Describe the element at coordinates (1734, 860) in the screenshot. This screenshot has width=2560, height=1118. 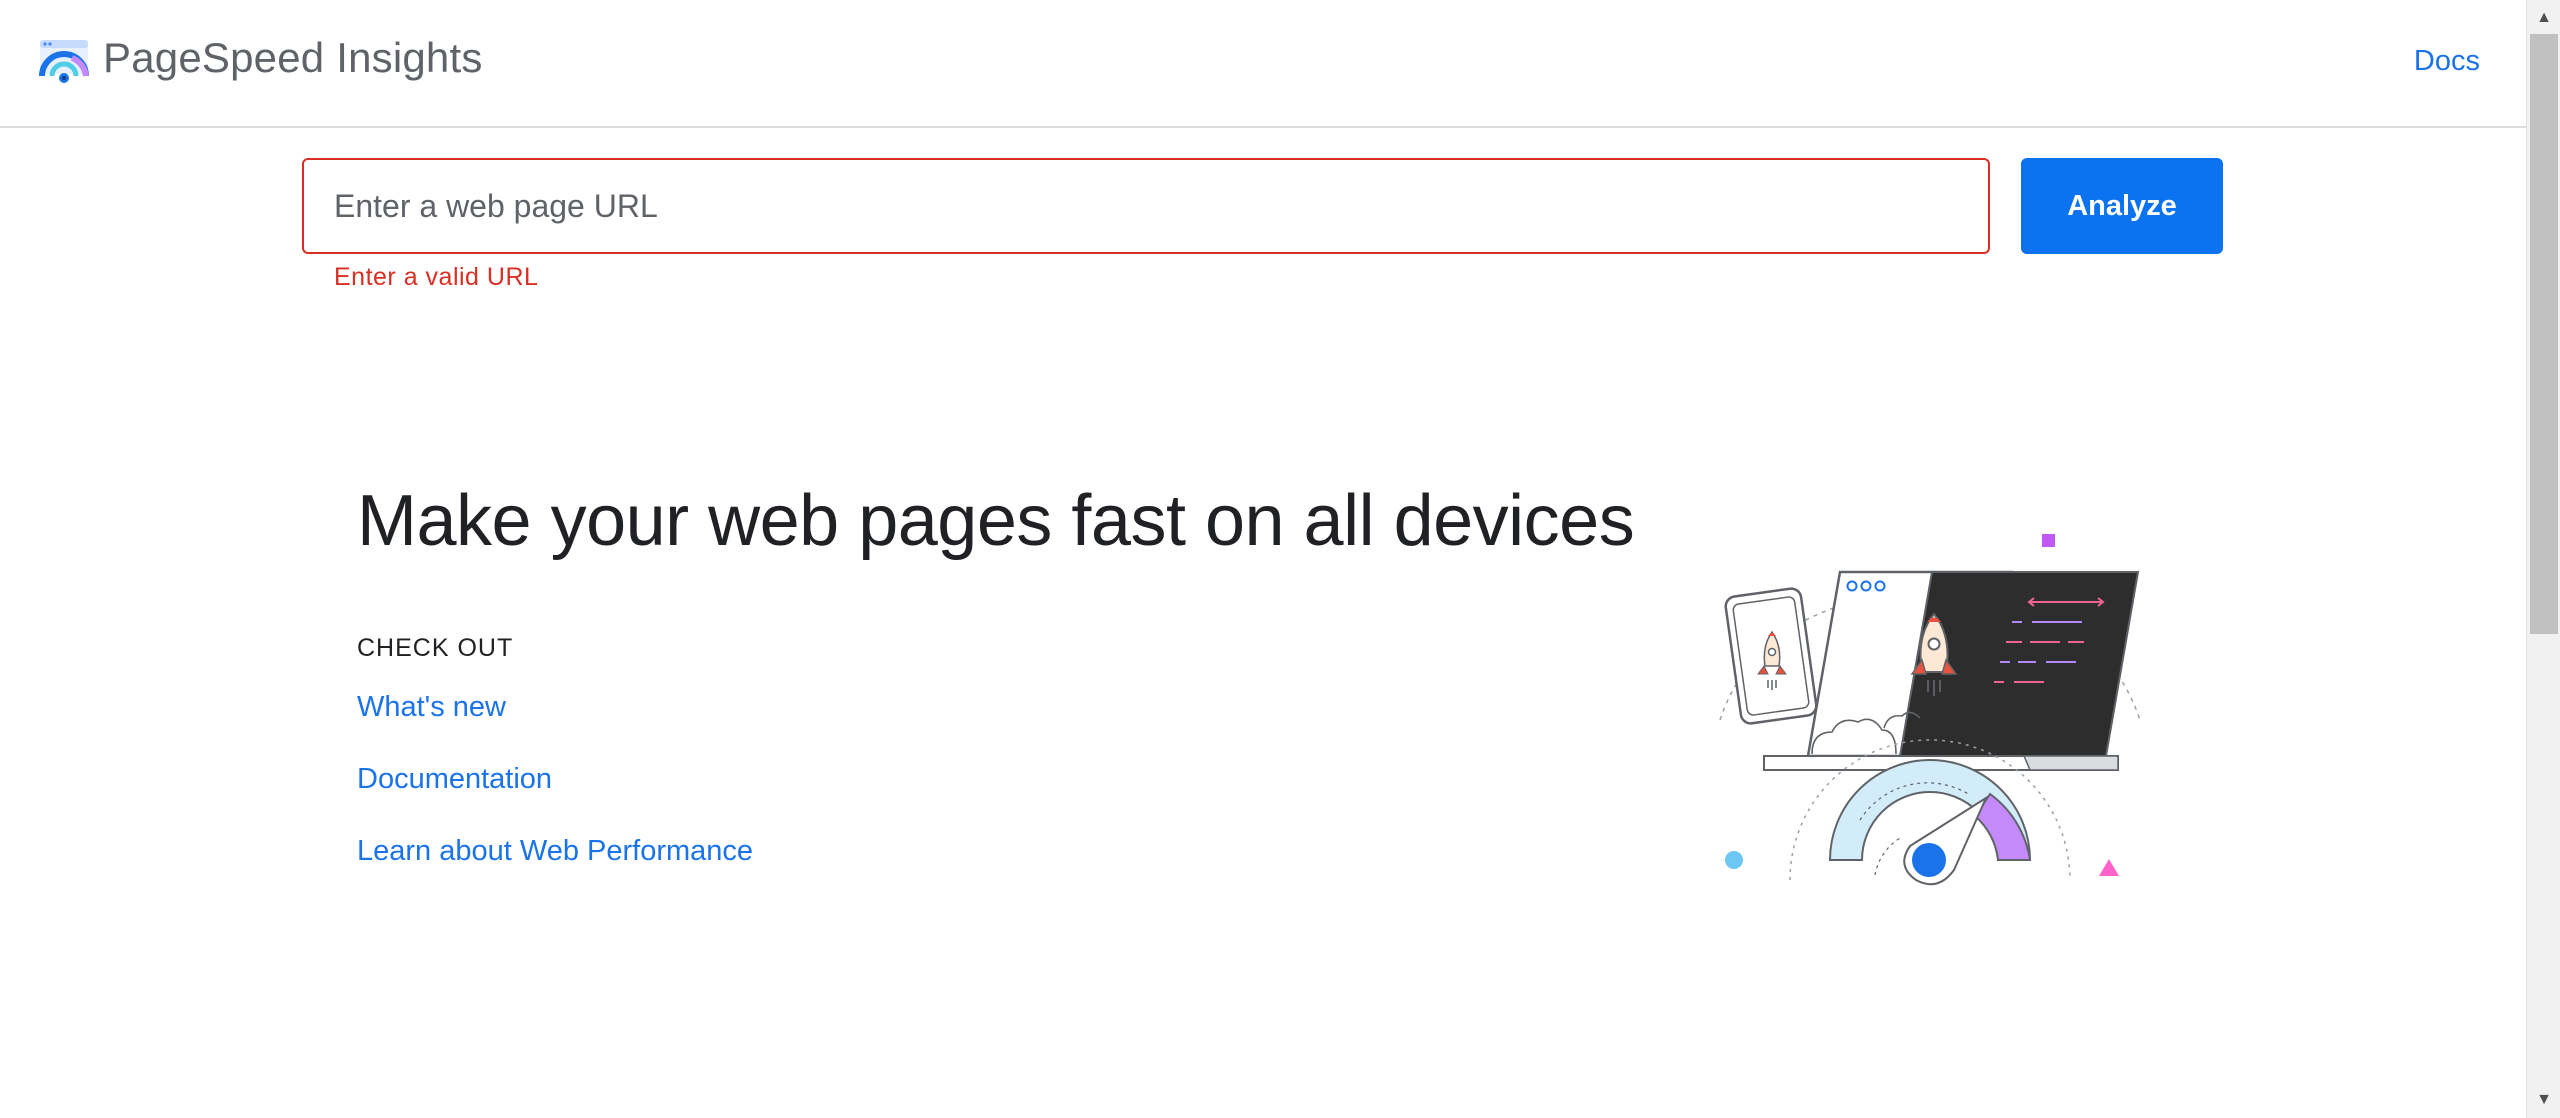
I see `circle-shape` at that location.